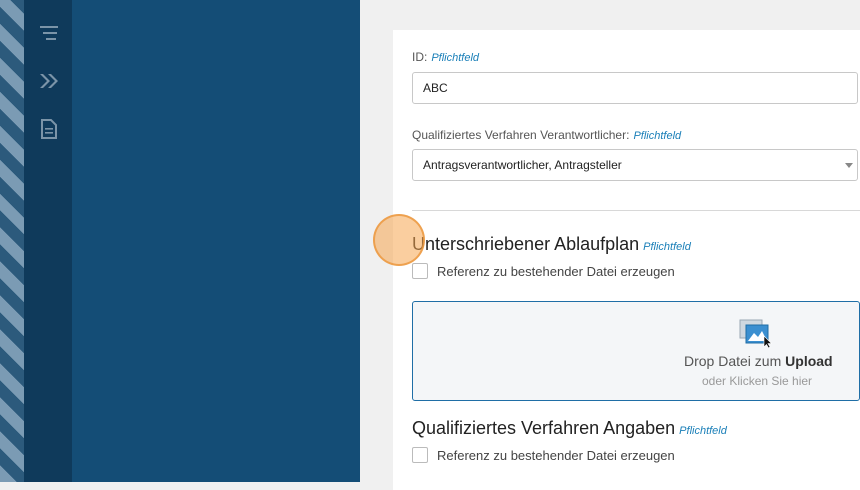 The height and width of the screenshot is (490, 860). Describe the element at coordinates (544, 428) in the screenshot. I see `details-title-text: Qualifiziertes Verfahren Angaben` at that location.